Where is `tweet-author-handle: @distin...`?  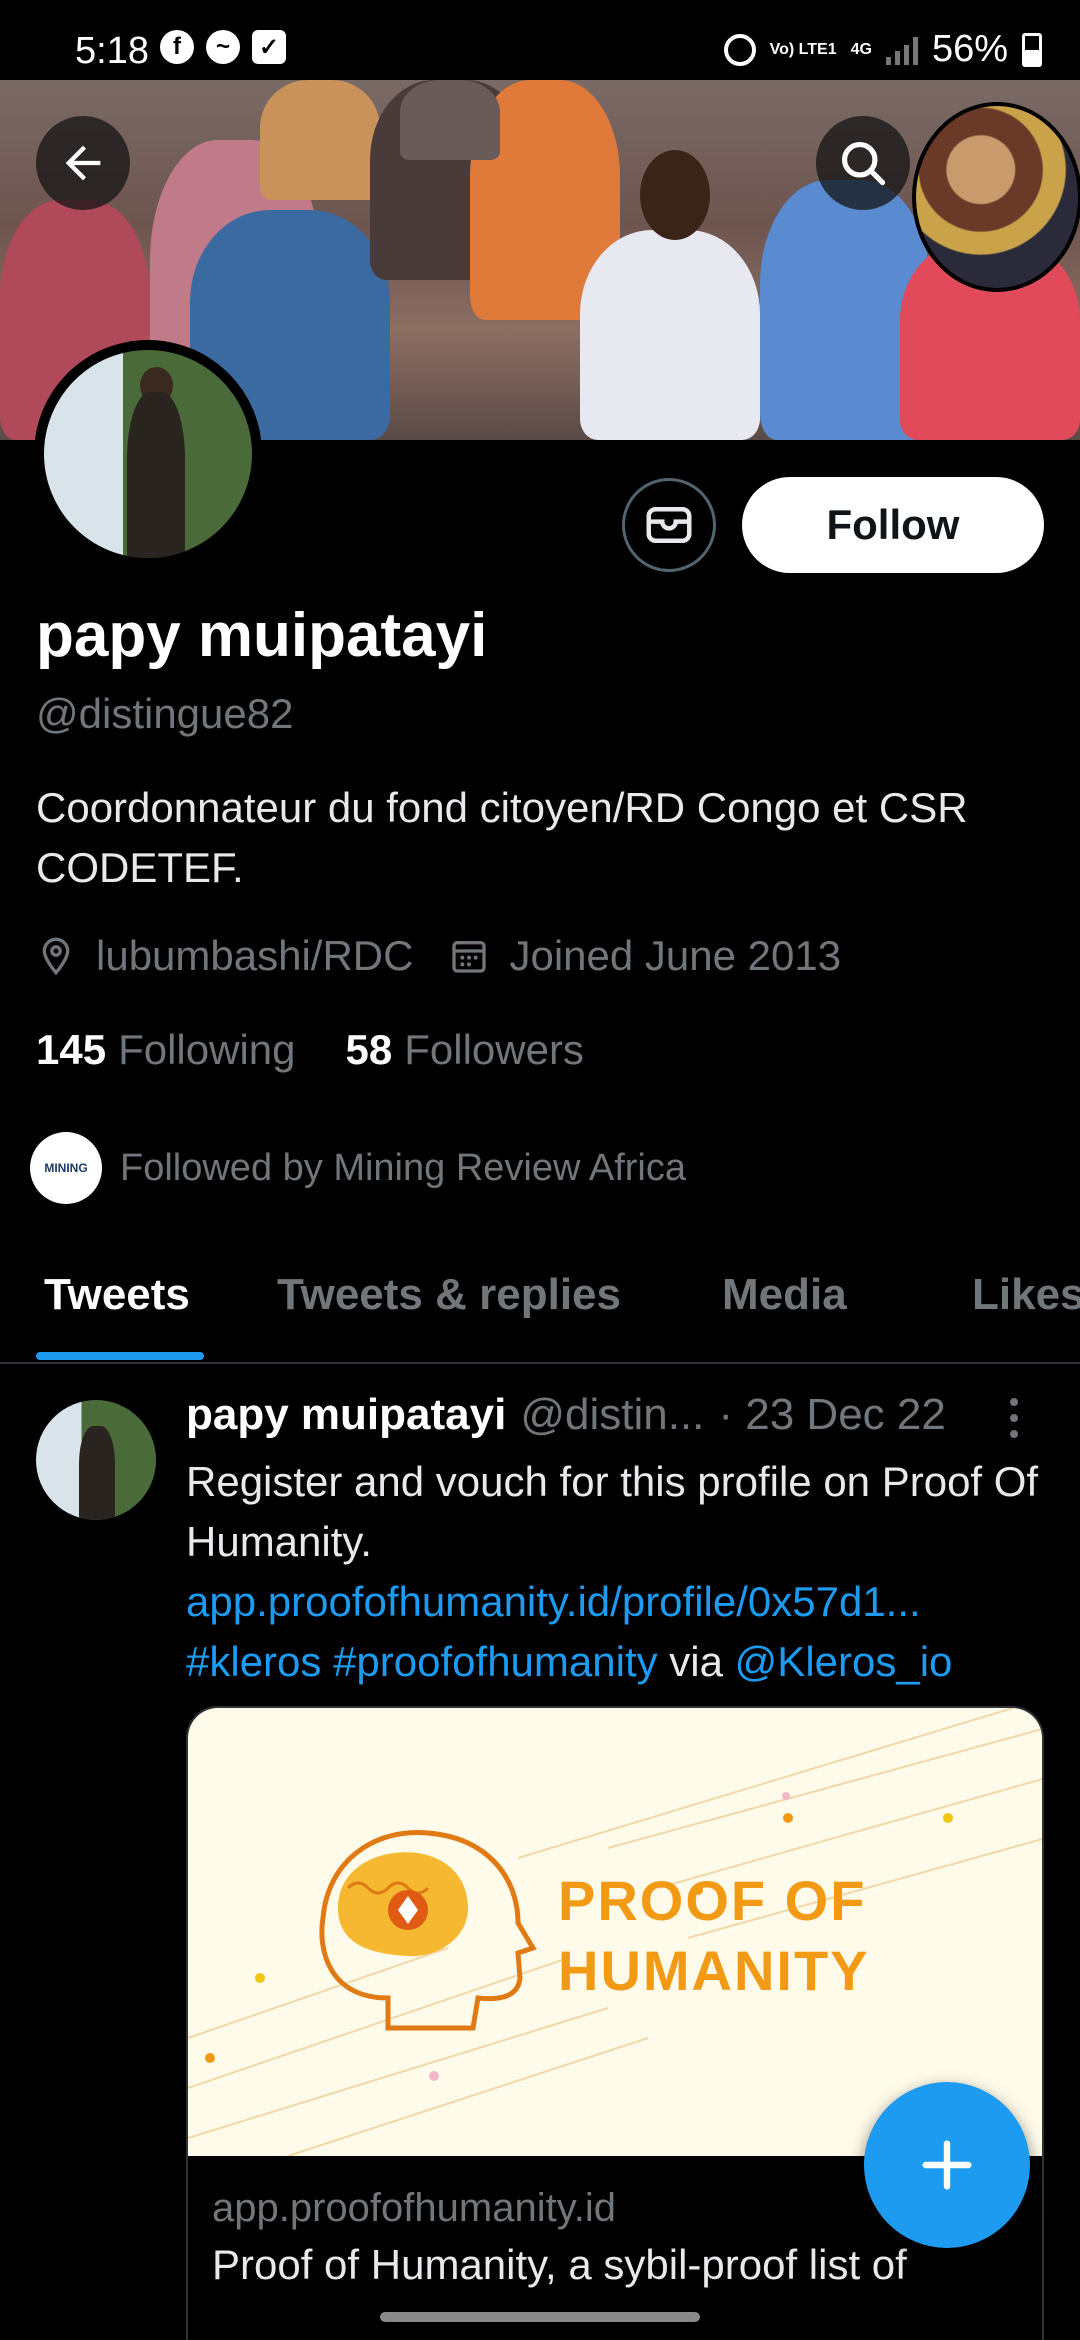 tweet-author-handle: @distin... is located at coordinates (612, 1415).